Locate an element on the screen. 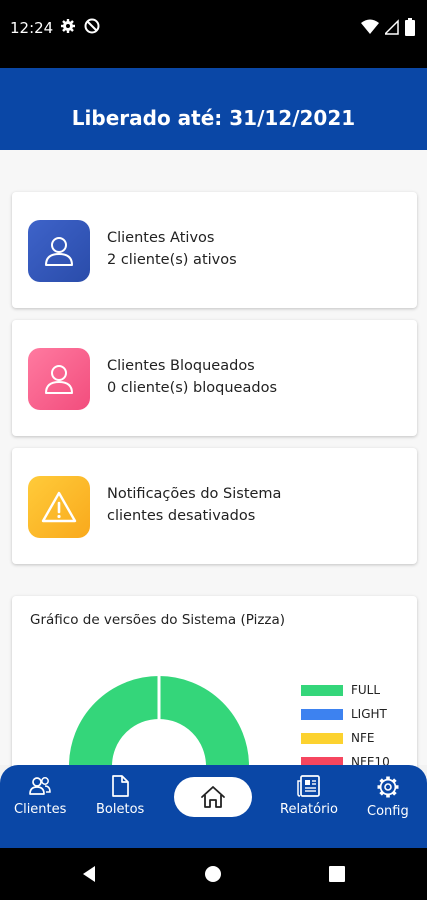 This screenshot has width=427, height=900. card-subtitle: 0 cliente(s) bloqueados is located at coordinates (192, 388).